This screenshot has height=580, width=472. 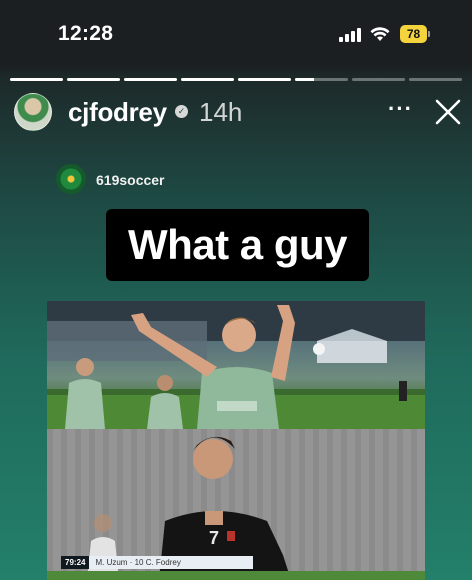 What do you see at coordinates (117, 112) in the screenshot?
I see `story-username: cjfodrey` at bounding box center [117, 112].